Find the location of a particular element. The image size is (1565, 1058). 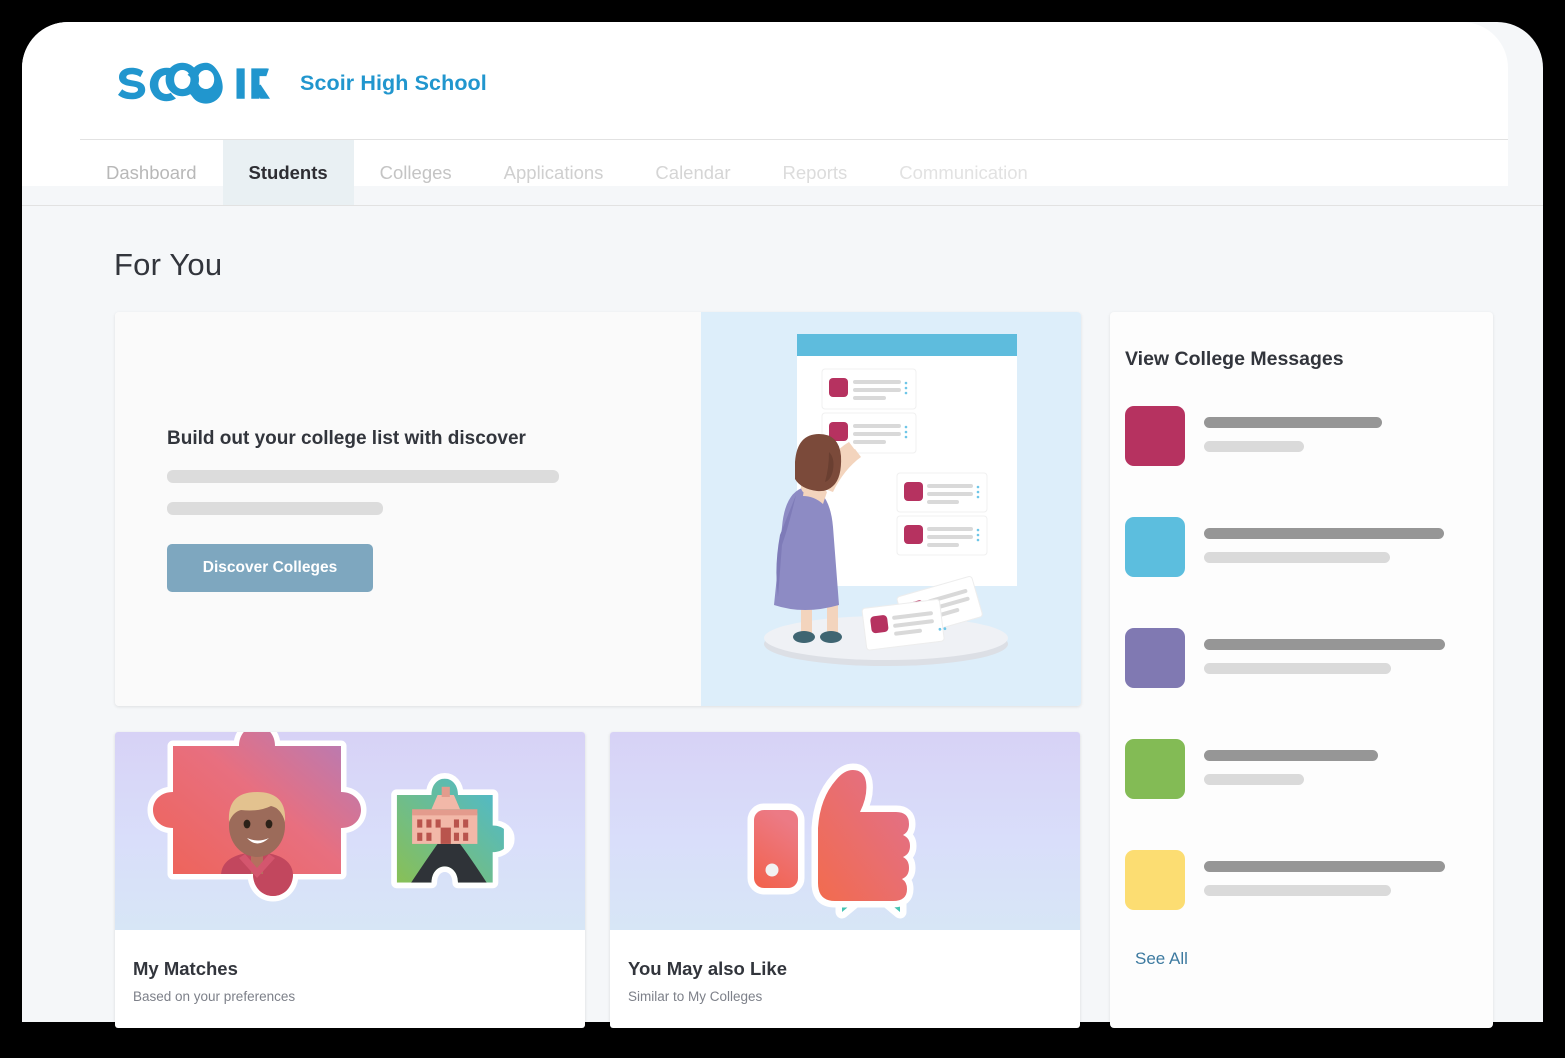

discover-colleges-button: Discover Colleges is located at coordinates (270, 568).